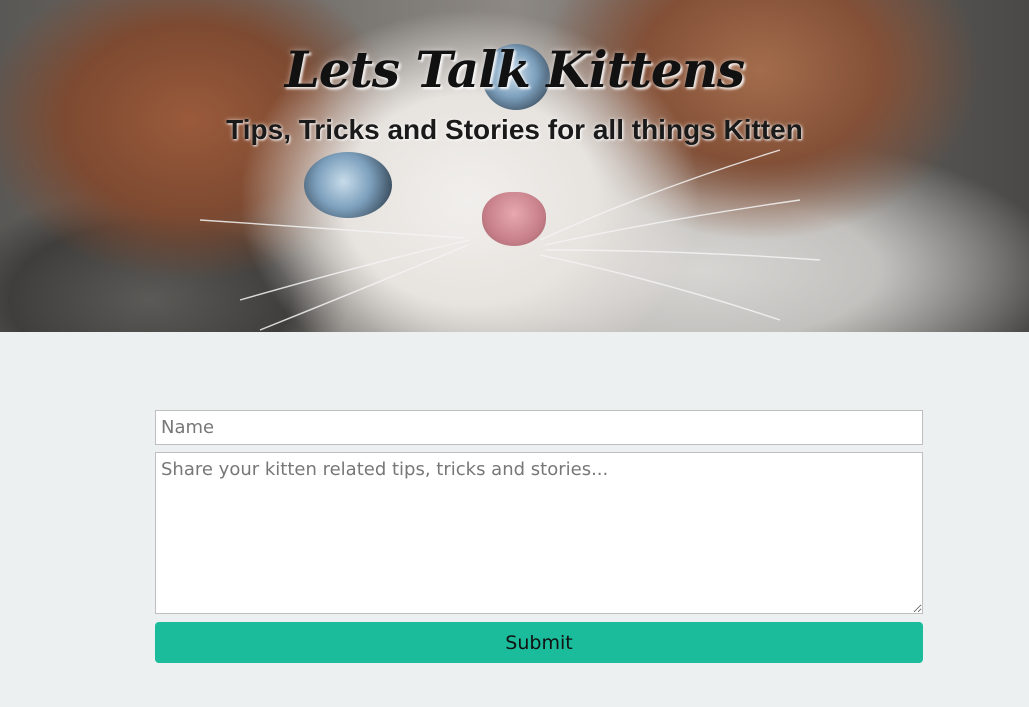 This screenshot has width=1029, height=707. I want to click on page-title: Lets Talk Kittens, so click(514, 69).